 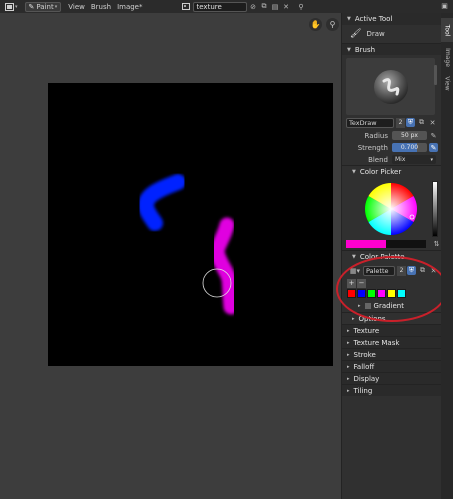 What do you see at coordinates (351, 283) in the screenshot?
I see `add-color-button: +` at bounding box center [351, 283].